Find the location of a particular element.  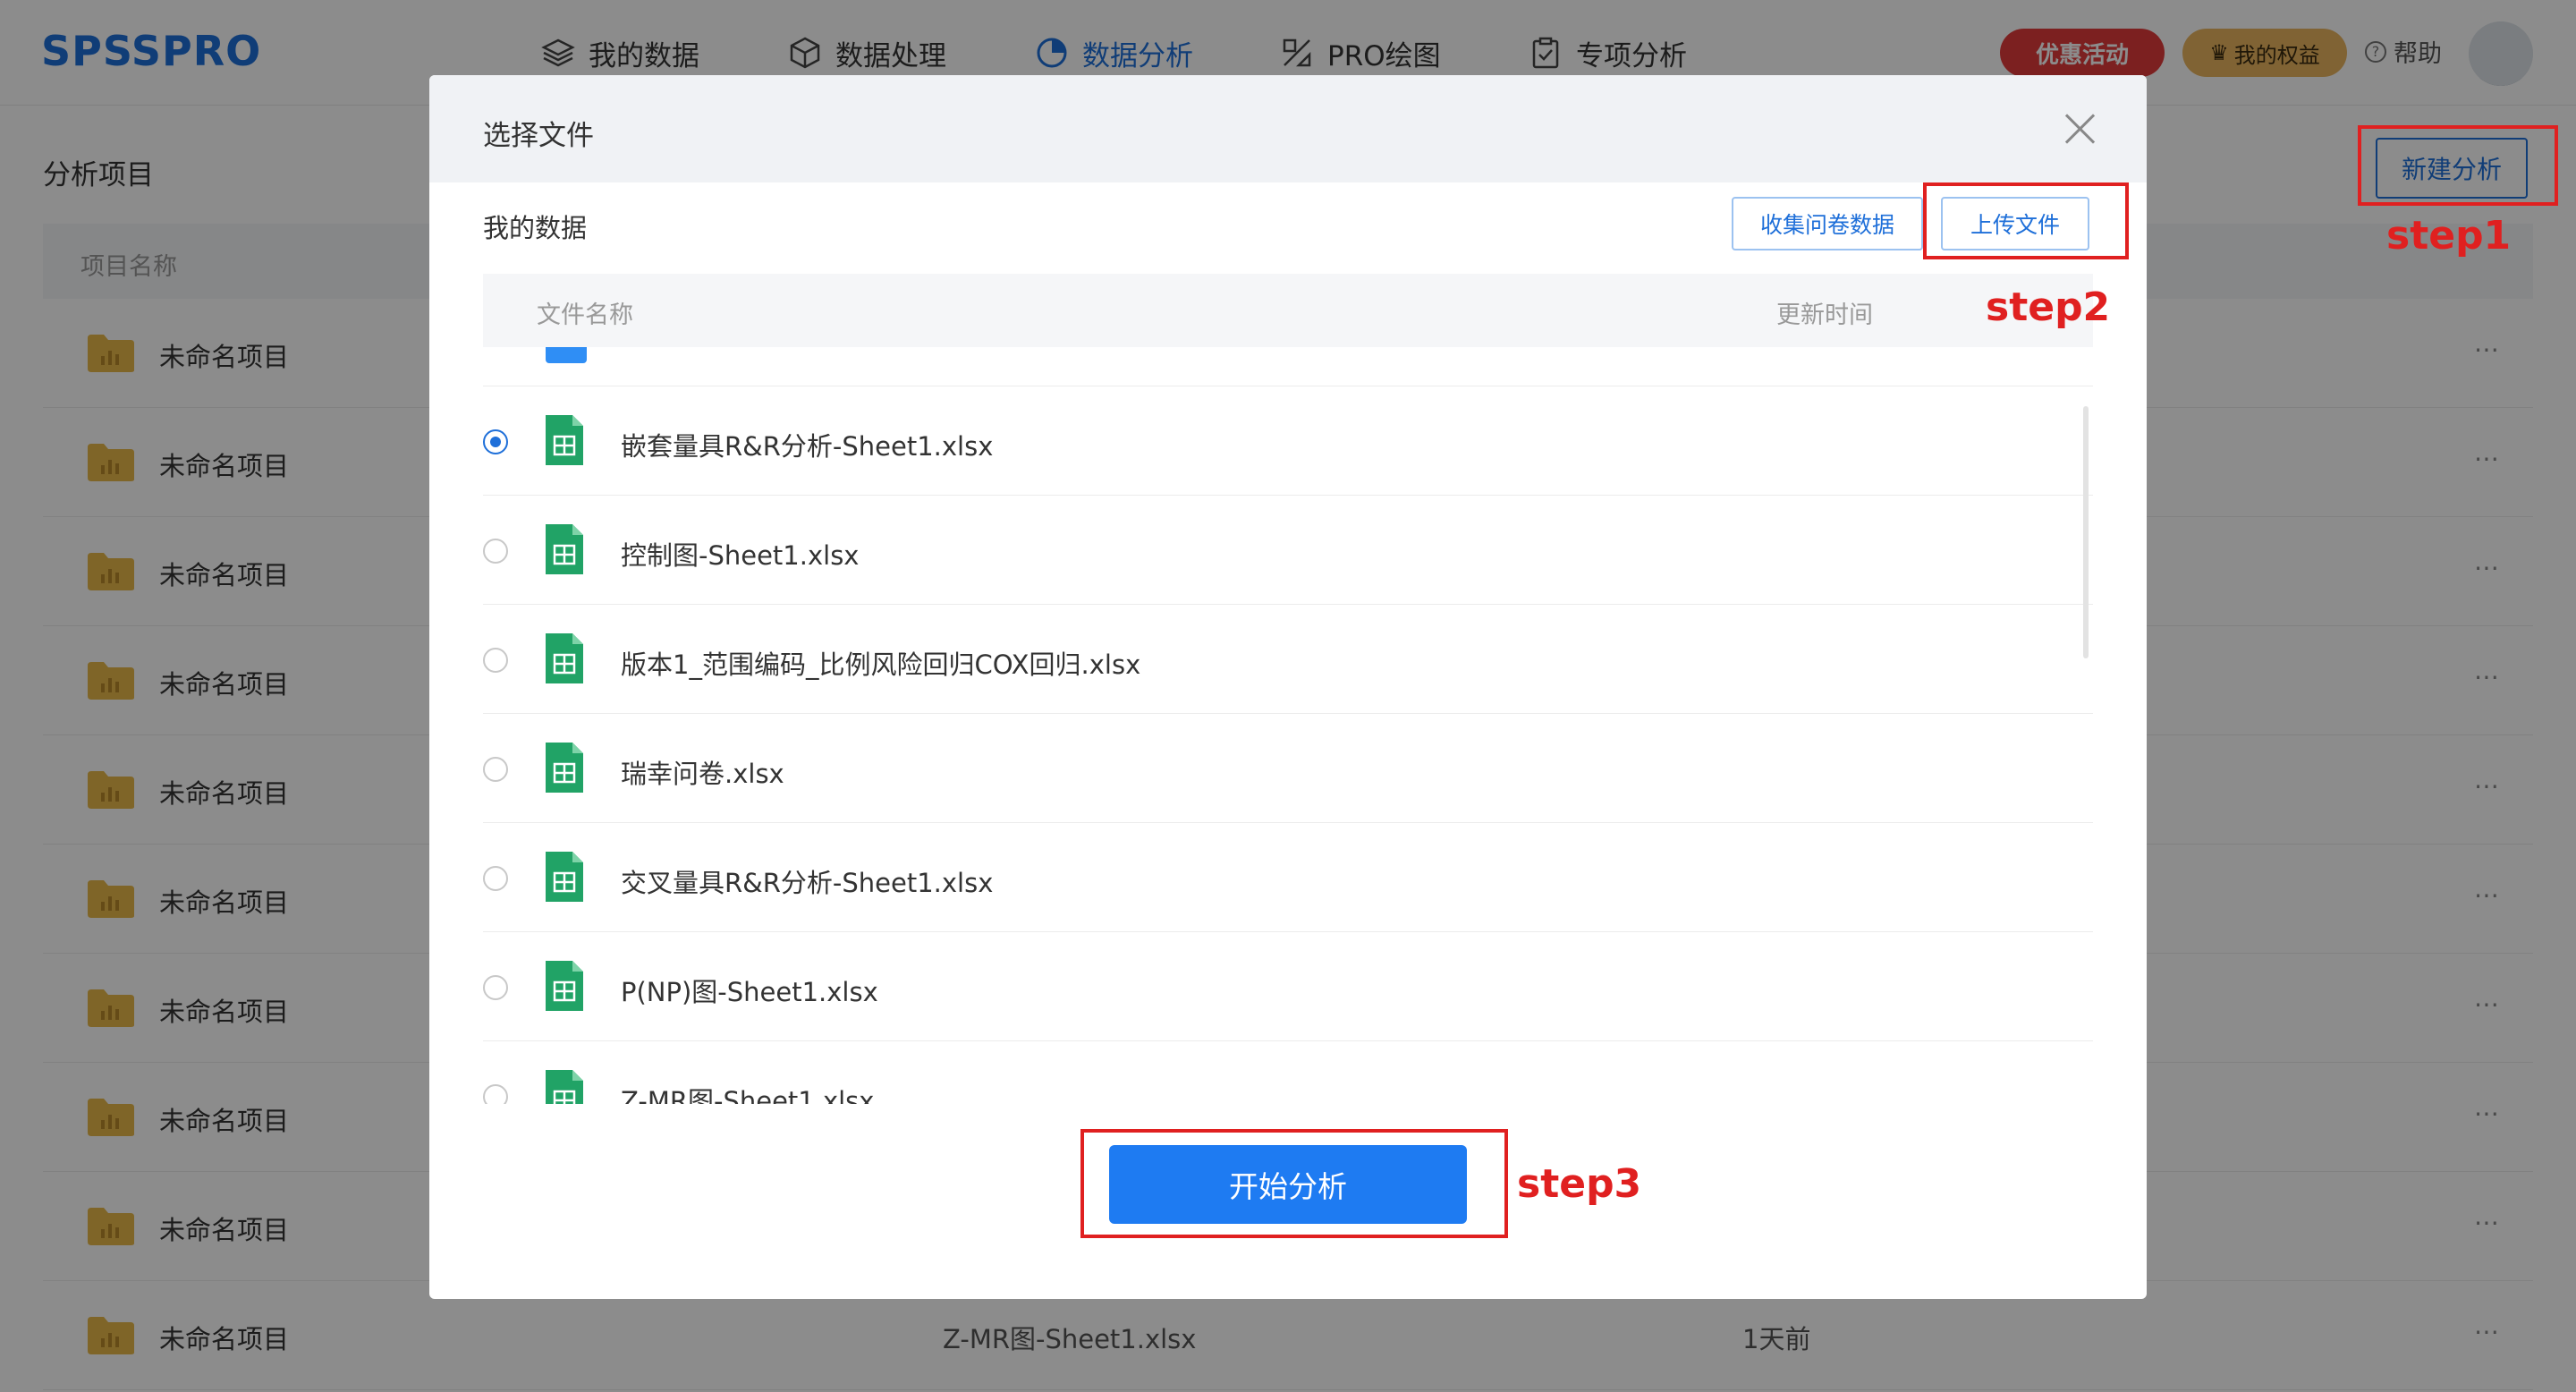

step3-highlight-box is located at coordinates (1294, 1183).